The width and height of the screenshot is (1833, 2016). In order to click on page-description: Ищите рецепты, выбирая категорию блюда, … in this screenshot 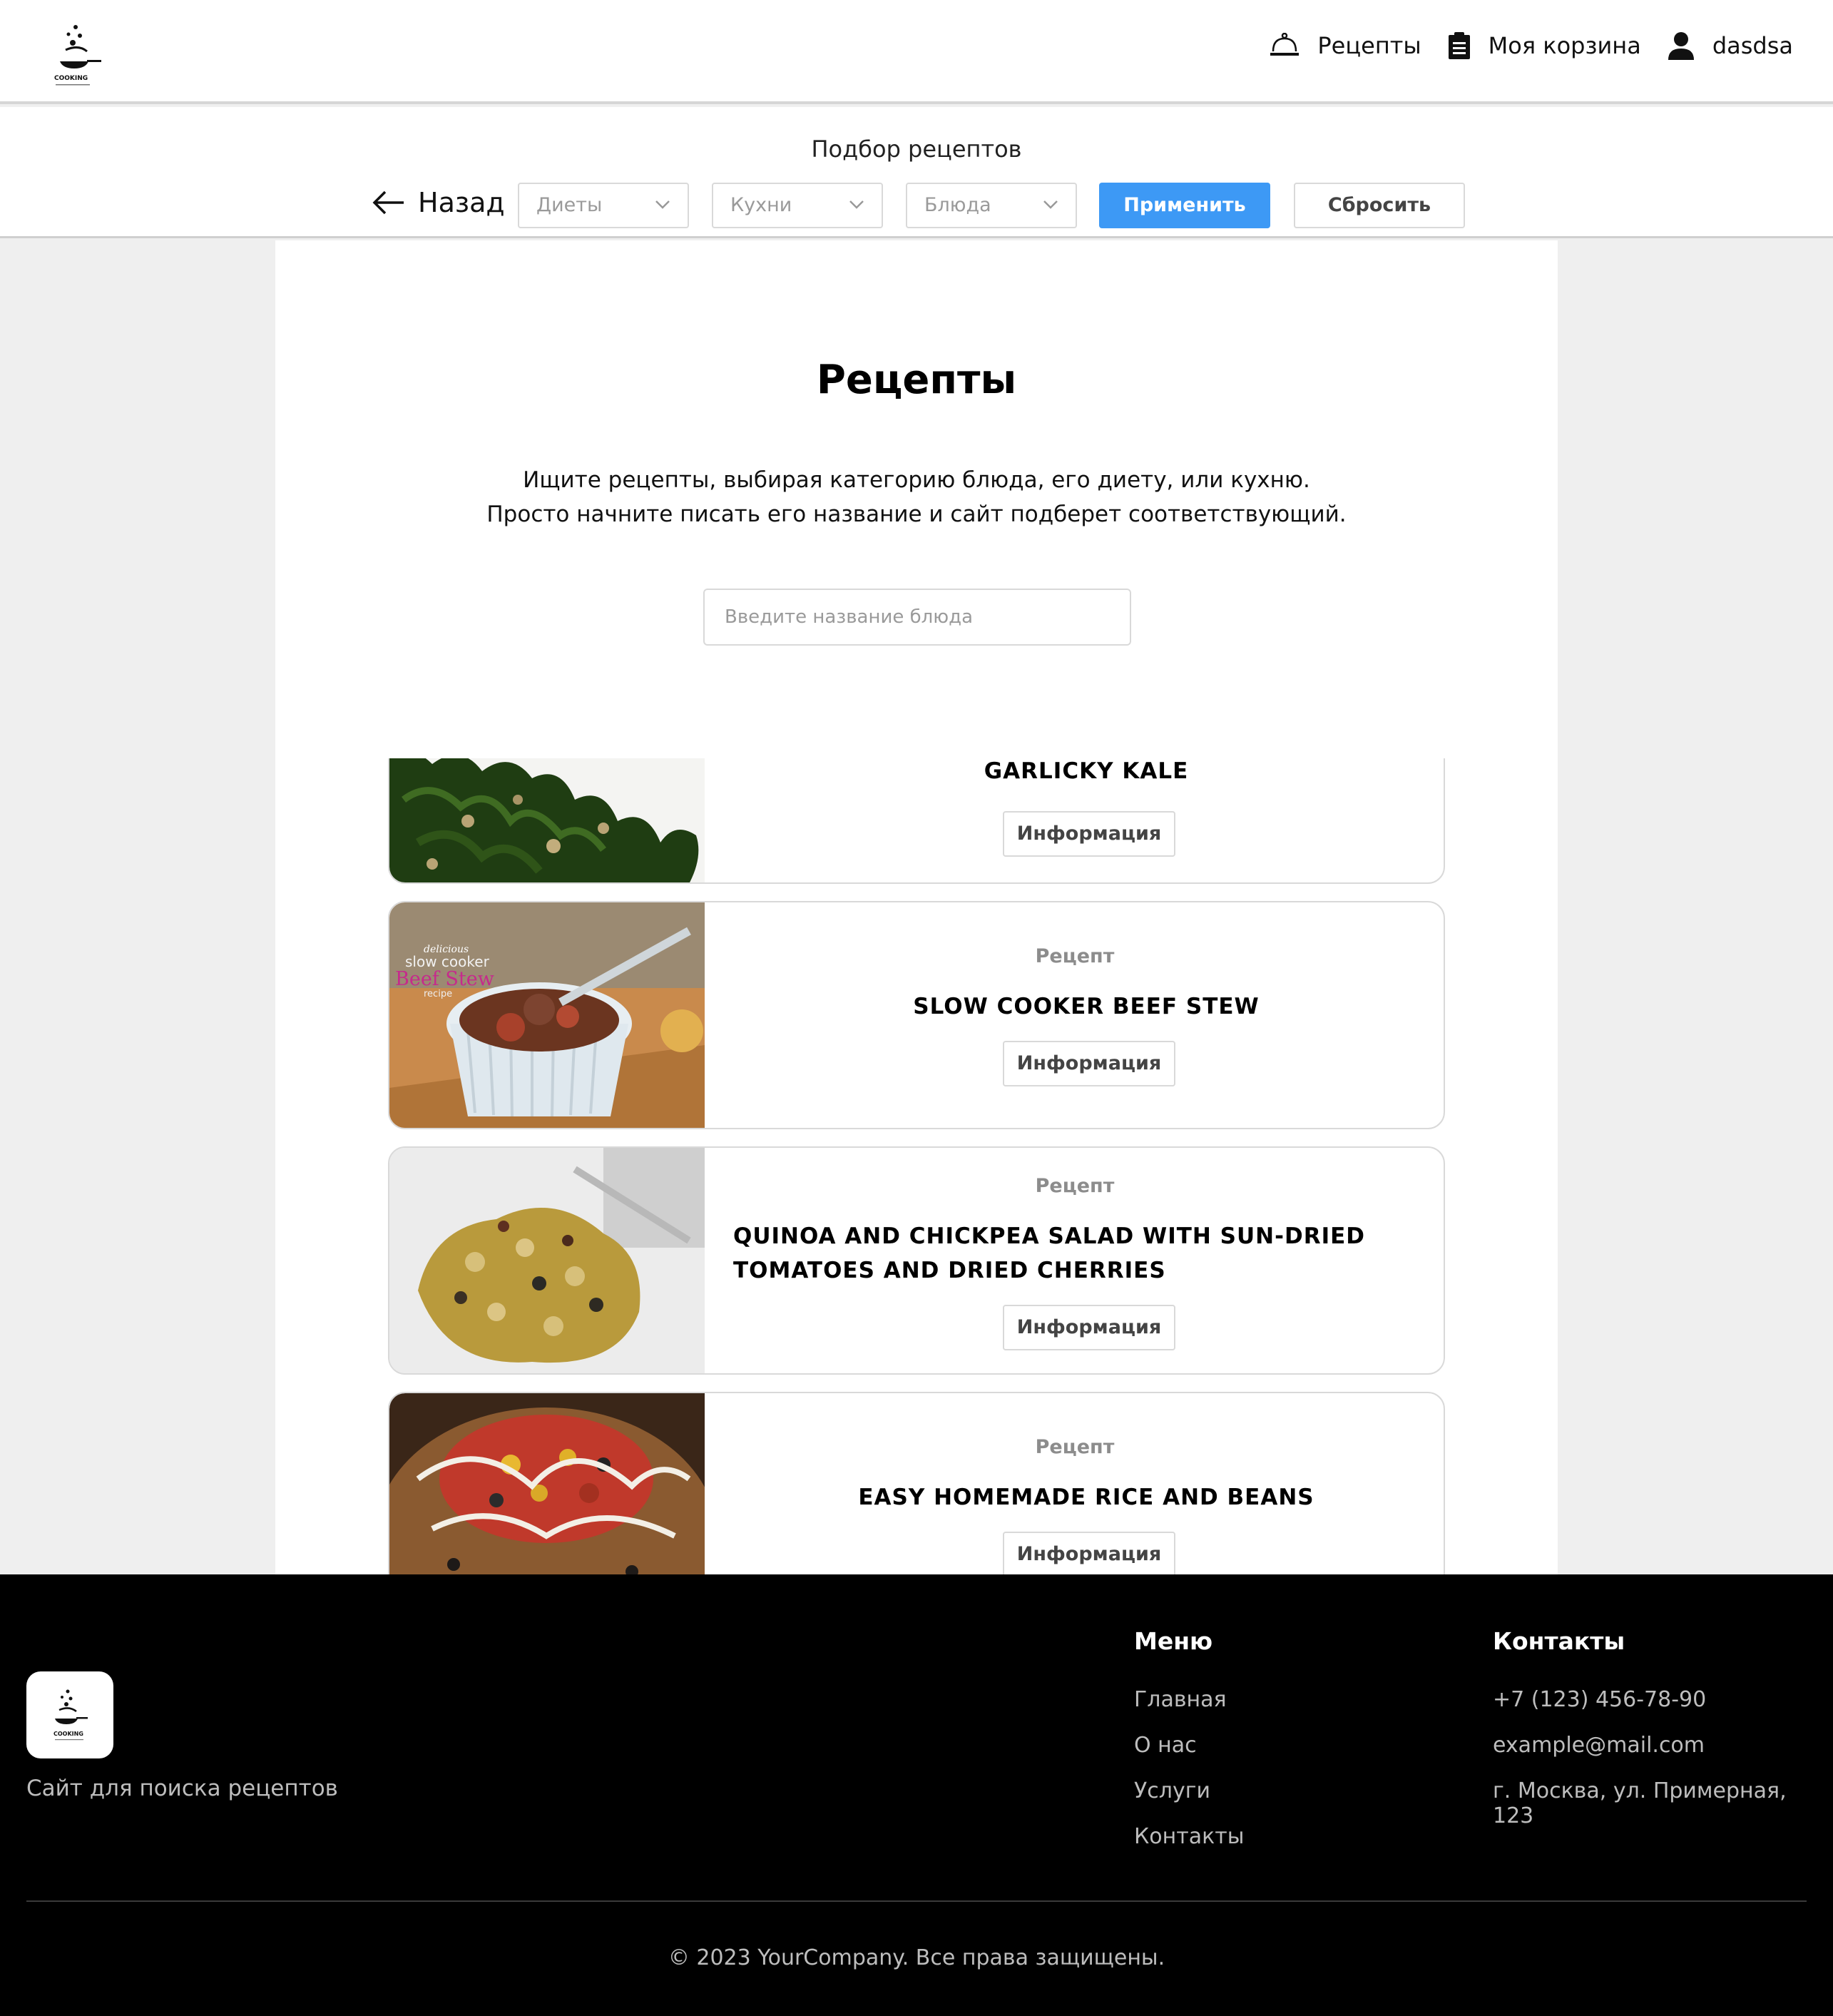, I will do `click(916, 497)`.